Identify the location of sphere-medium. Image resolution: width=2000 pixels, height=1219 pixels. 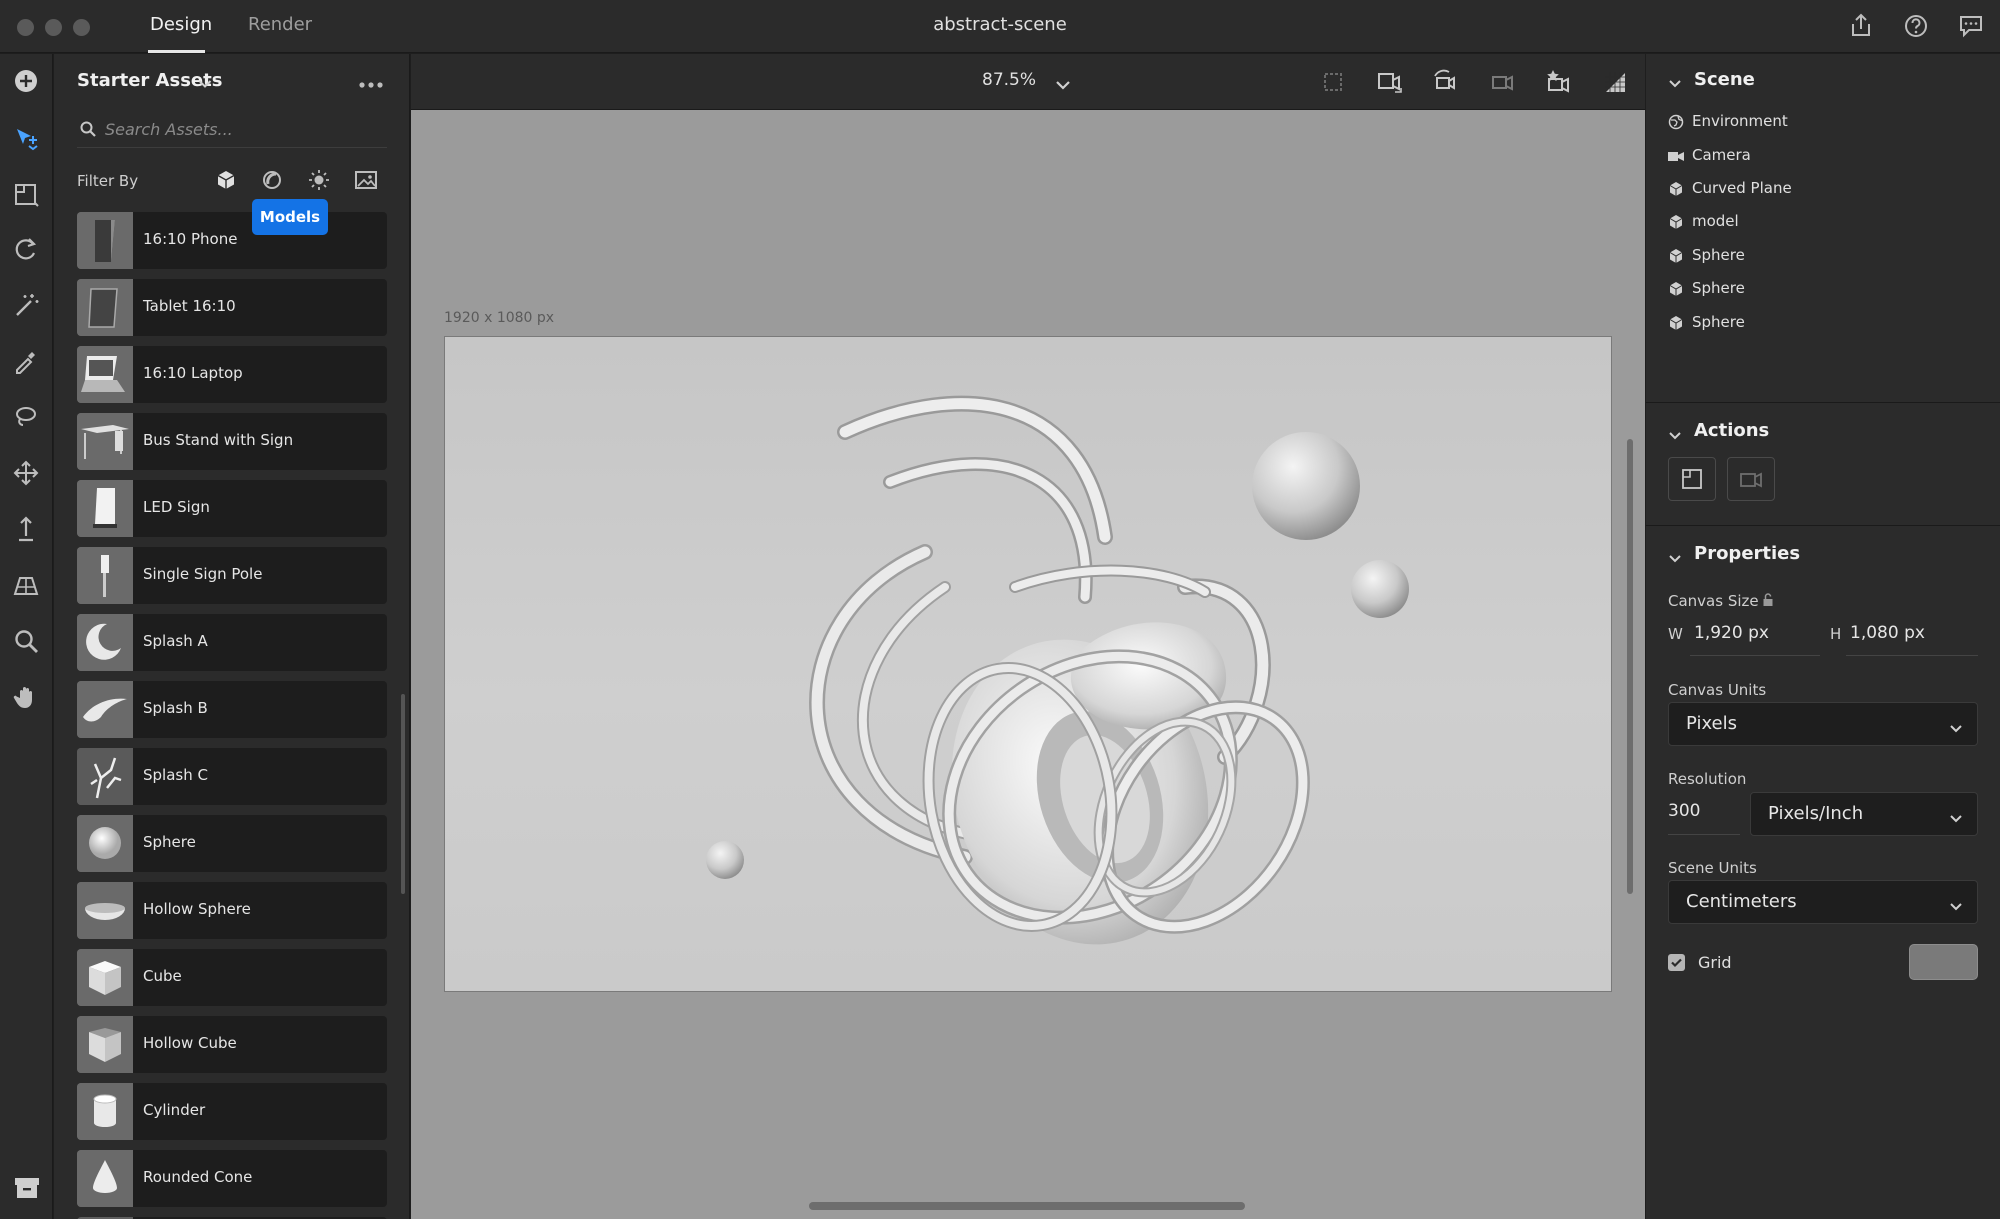
(1380, 589).